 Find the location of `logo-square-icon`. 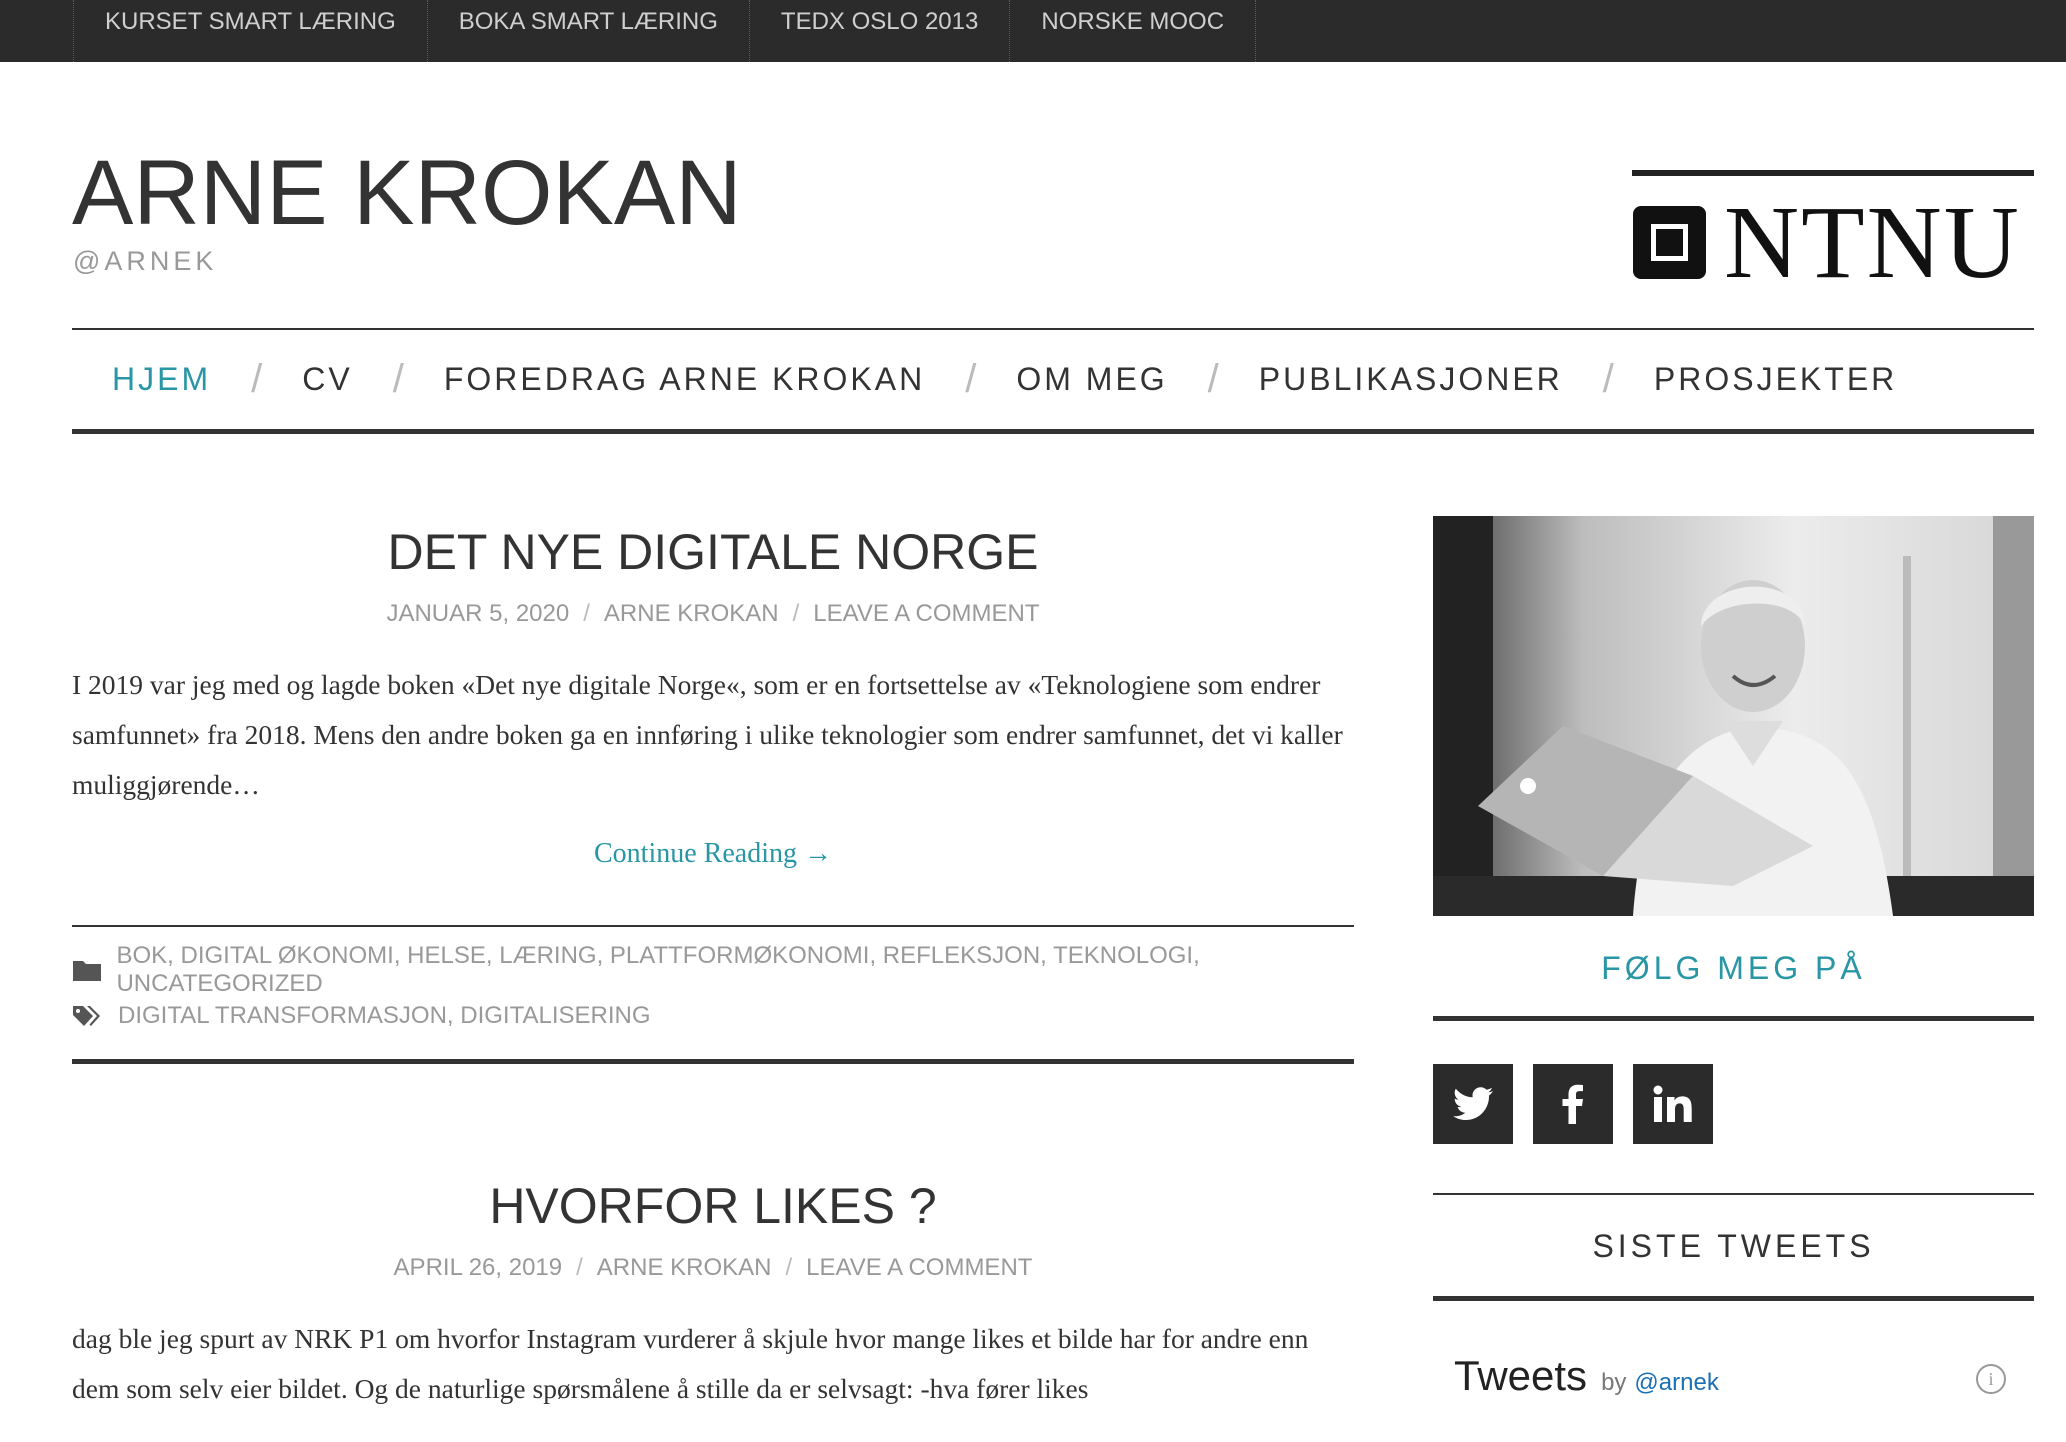

logo-square-icon is located at coordinates (1669, 242).